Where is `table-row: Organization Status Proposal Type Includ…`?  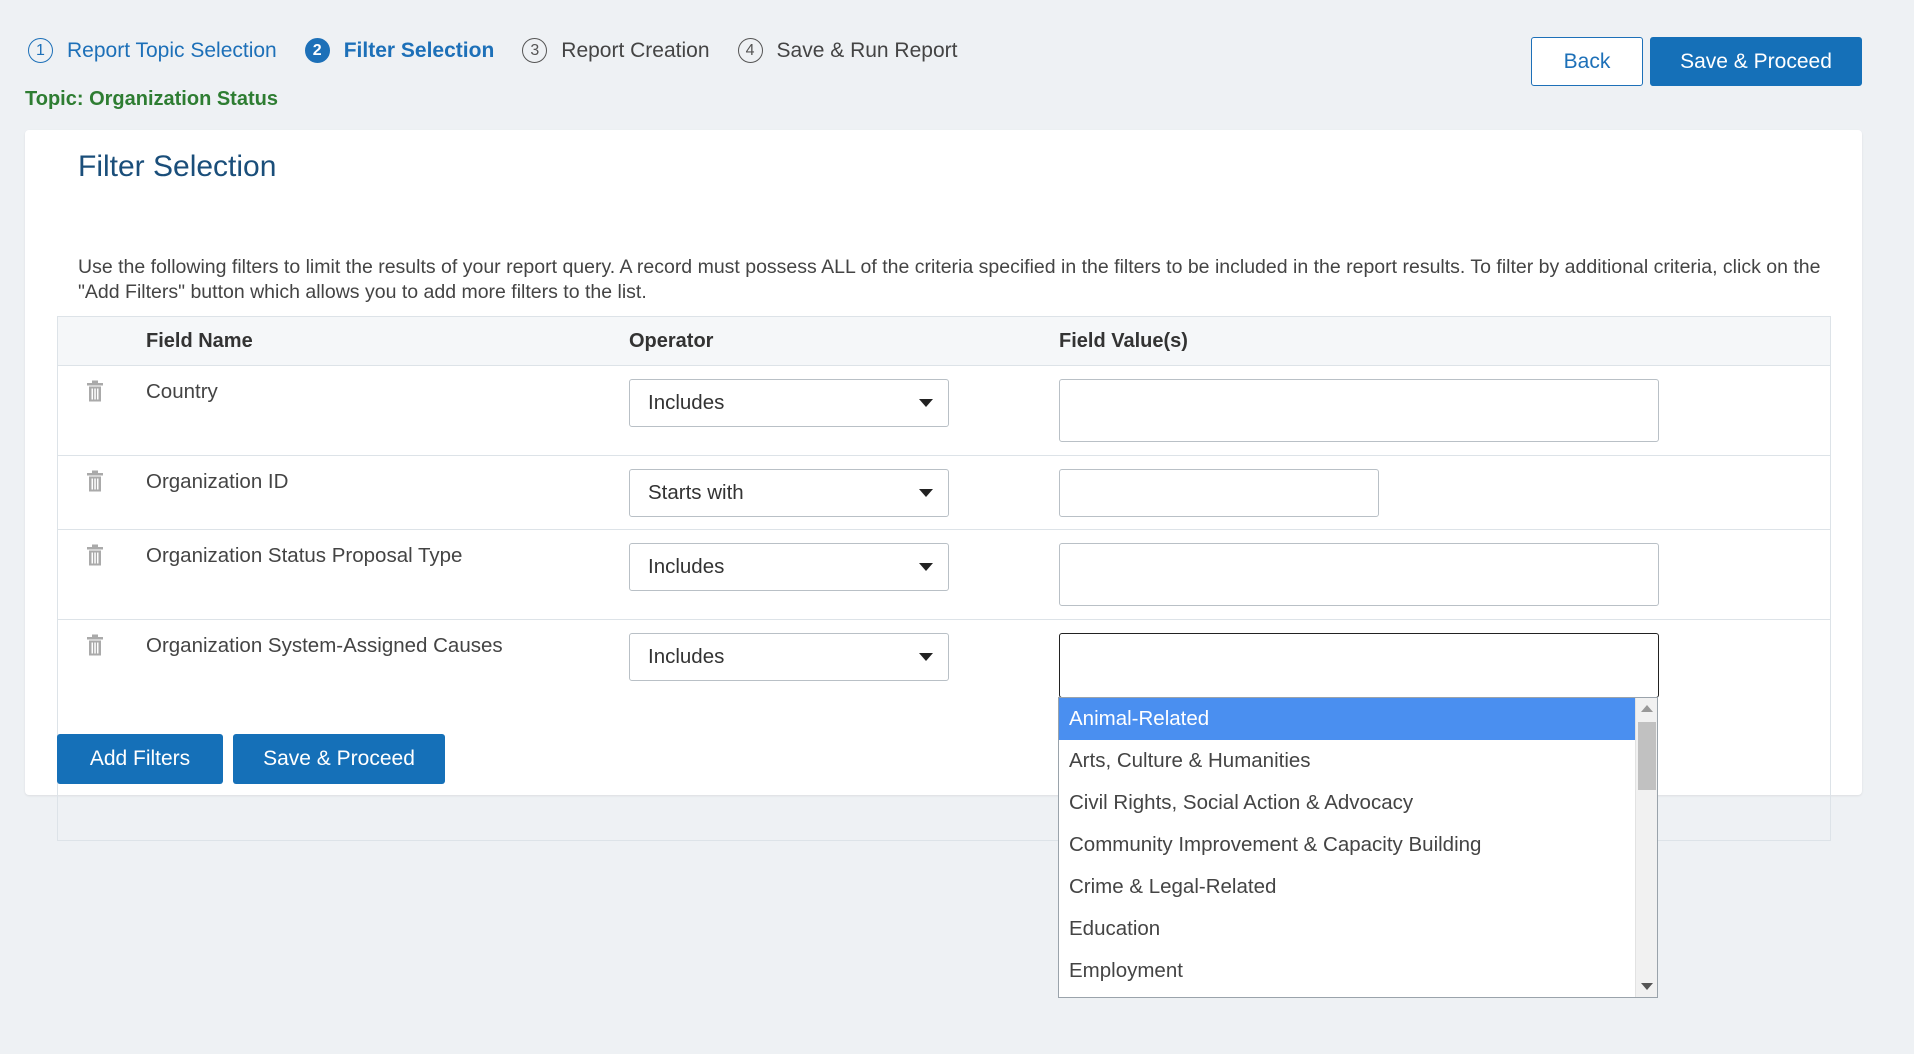 table-row: Organization Status Proposal Type Includ… is located at coordinates (944, 575).